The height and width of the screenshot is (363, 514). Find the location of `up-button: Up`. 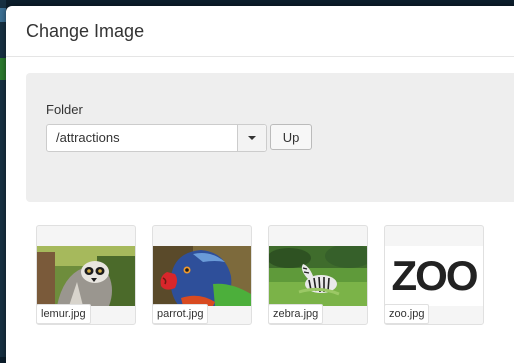

up-button: Up is located at coordinates (291, 137).